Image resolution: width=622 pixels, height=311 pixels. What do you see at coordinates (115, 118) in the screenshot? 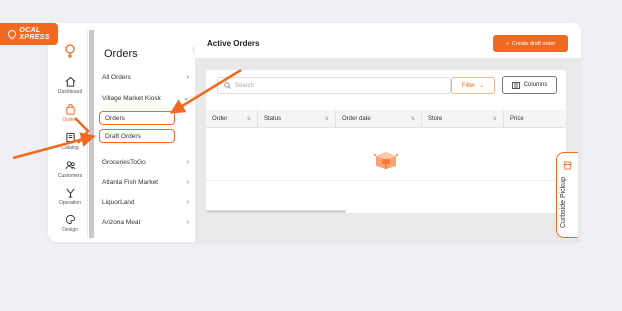
I see `subnav-item-label: Orders` at bounding box center [115, 118].